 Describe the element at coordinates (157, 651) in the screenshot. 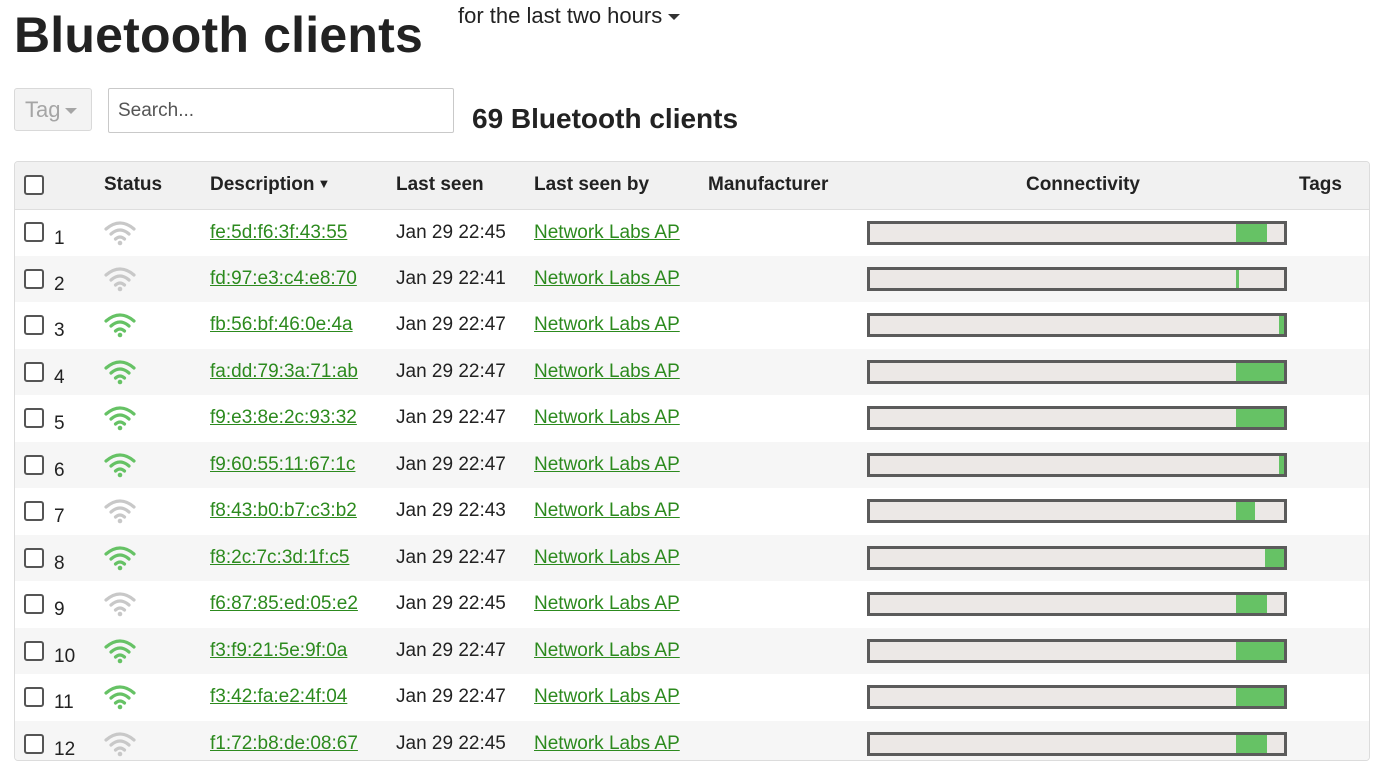

I see `wifi-signal-online-icon` at that location.